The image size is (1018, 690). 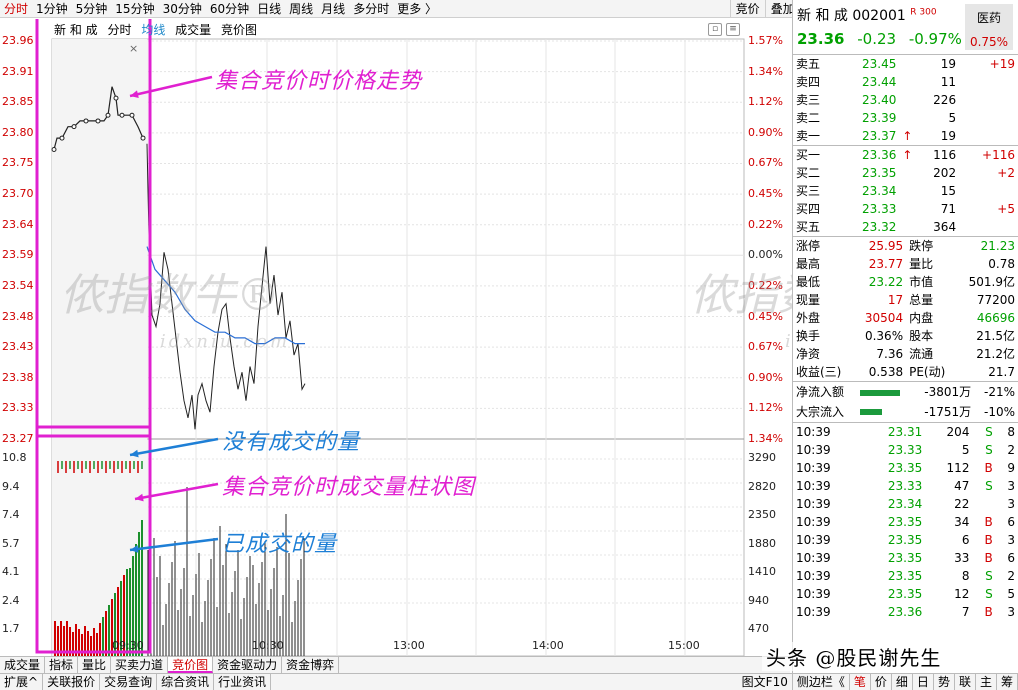 I want to click on period-tab-1: 1分钟, so click(x=52, y=9).